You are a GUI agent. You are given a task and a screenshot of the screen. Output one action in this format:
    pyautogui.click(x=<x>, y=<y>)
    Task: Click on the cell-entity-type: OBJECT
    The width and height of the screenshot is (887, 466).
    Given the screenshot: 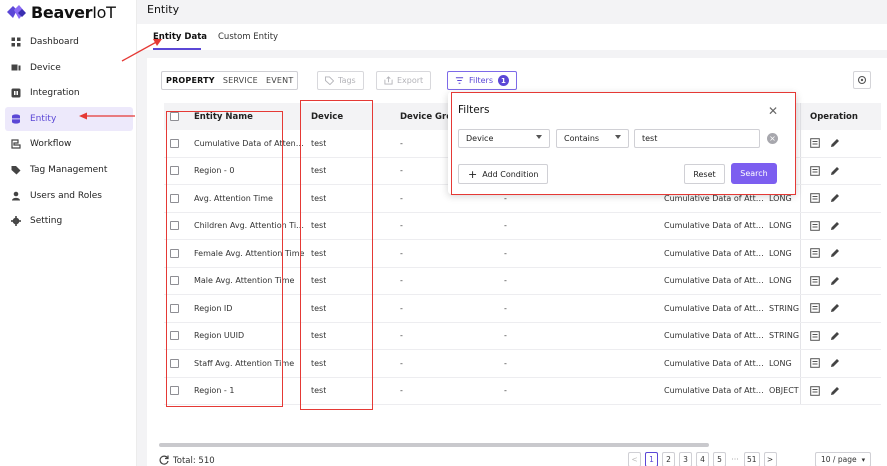 What is the action you would take?
    pyautogui.click(x=784, y=391)
    